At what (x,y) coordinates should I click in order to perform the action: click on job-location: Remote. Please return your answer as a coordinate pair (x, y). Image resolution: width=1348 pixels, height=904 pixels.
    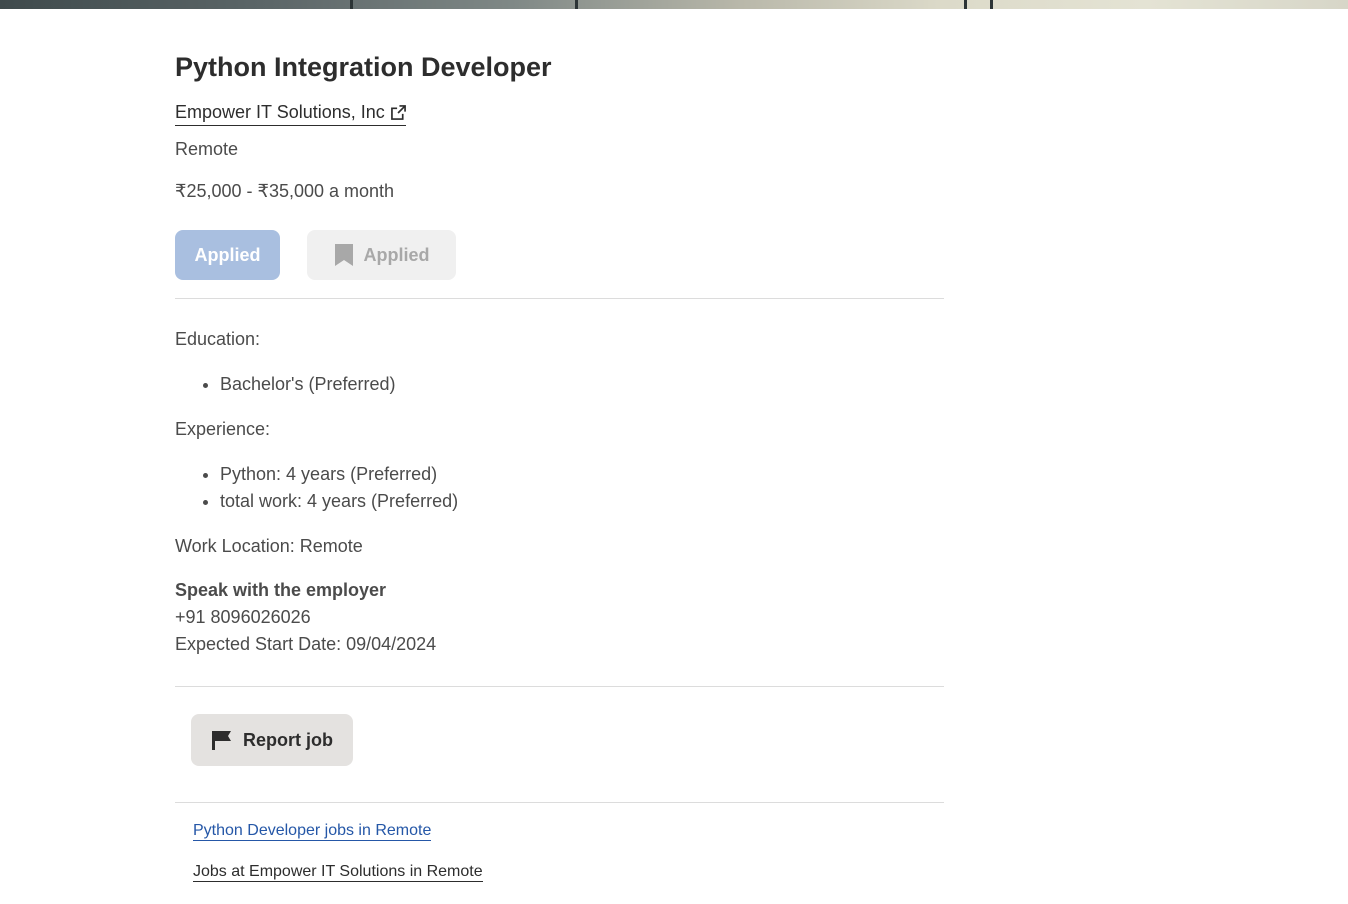
    Looking at the image, I should click on (207, 149).